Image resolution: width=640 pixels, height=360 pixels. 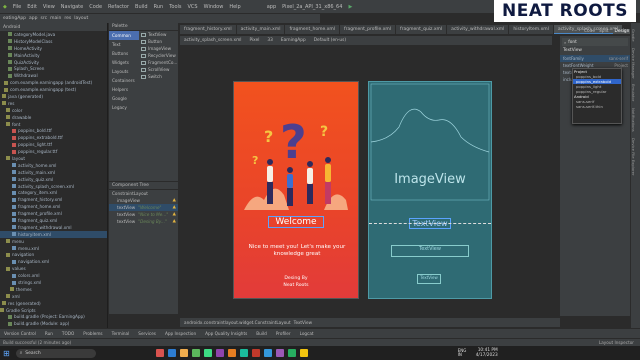 I want to click on tree-folder: values, so click(x=53, y=268).